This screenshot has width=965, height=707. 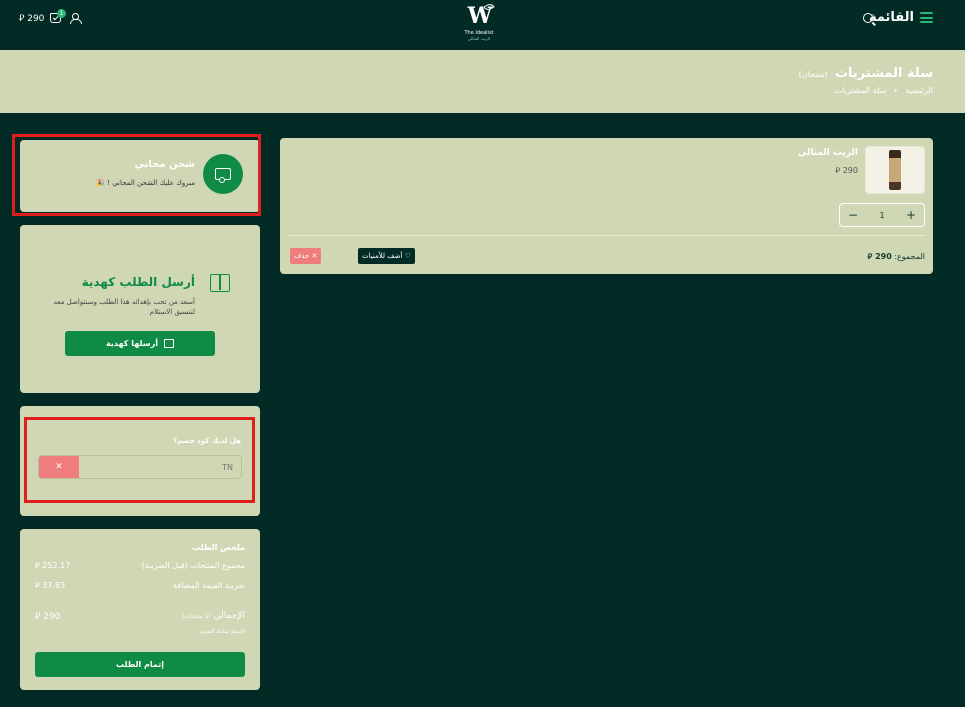 I want to click on increase-quantity-button: +, so click(x=911, y=215).